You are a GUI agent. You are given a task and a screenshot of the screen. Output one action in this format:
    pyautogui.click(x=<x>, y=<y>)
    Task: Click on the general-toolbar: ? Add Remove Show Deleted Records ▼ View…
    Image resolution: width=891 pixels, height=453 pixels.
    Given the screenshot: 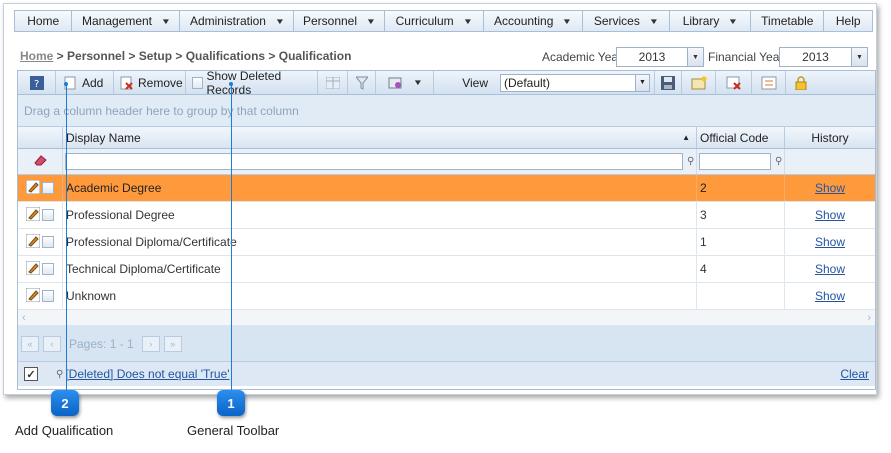 What is the action you would take?
    pyautogui.click(x=446, y=83)
    